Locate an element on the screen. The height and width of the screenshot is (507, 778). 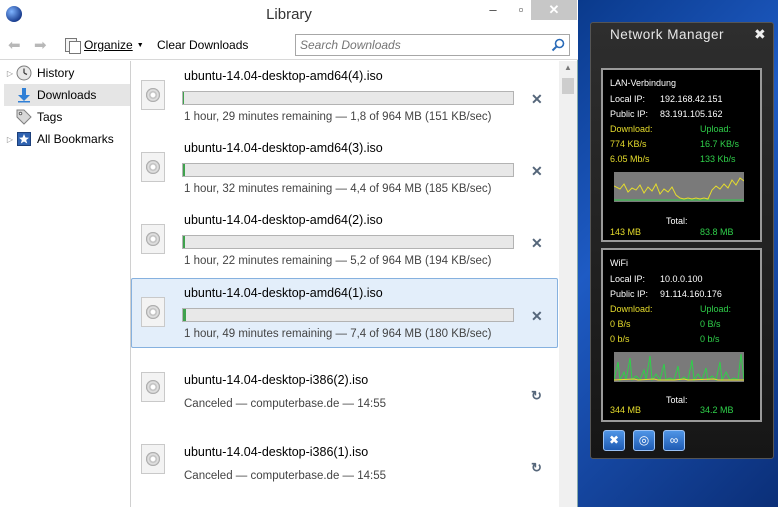
total-label: Total: is located at coordinates (677, 400).